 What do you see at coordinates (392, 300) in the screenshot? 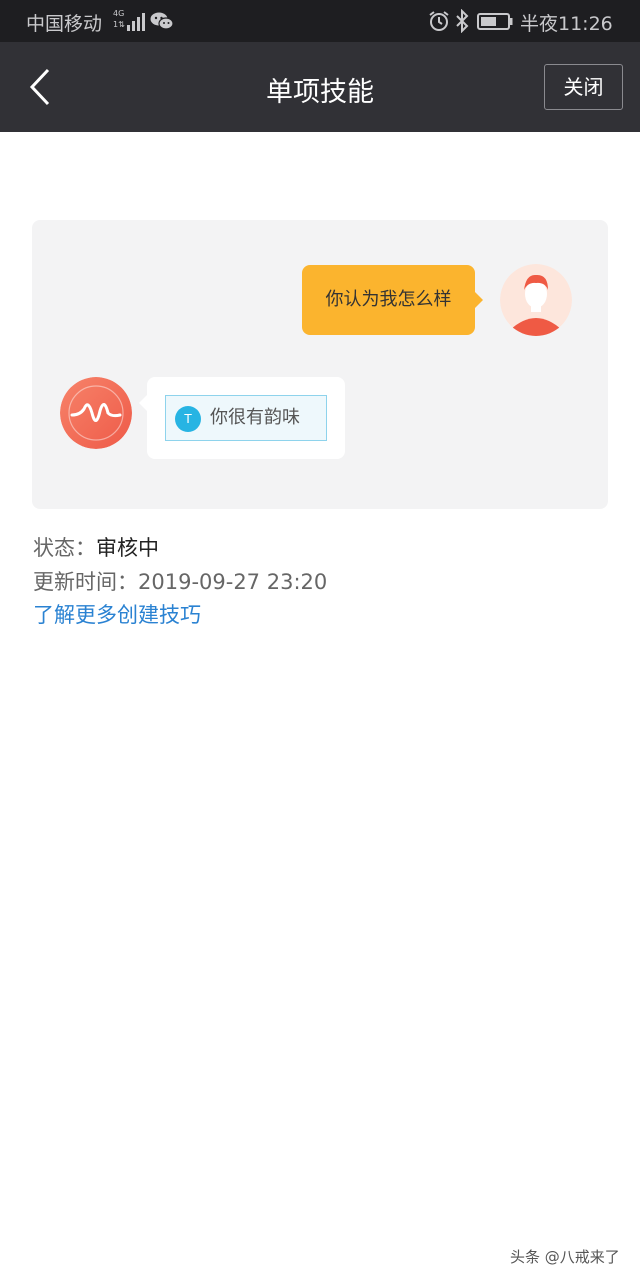
I see `user-message-bubble: 你认为我怎么样` at bounding box center [392, 300].